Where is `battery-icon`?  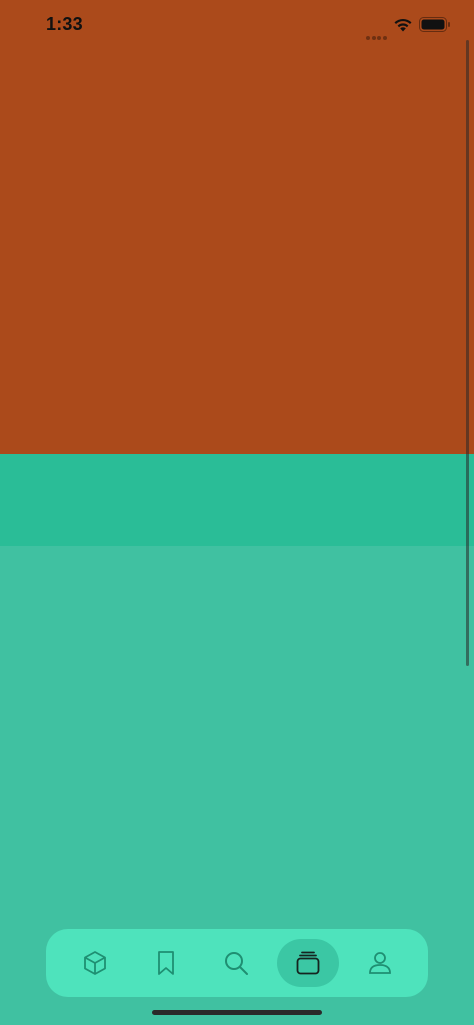
battery-icon is located at coordinates (434, 24).